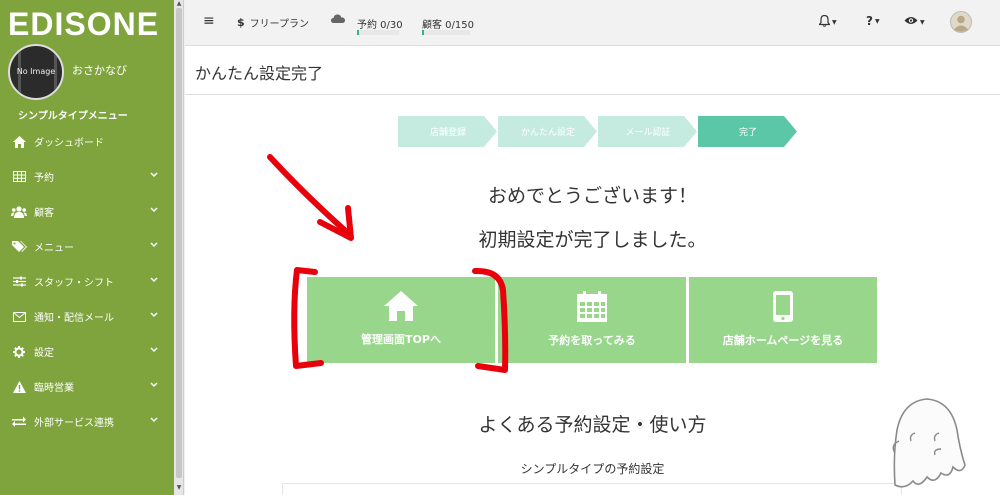  I want to click on eye-icon, so click(911, 22).